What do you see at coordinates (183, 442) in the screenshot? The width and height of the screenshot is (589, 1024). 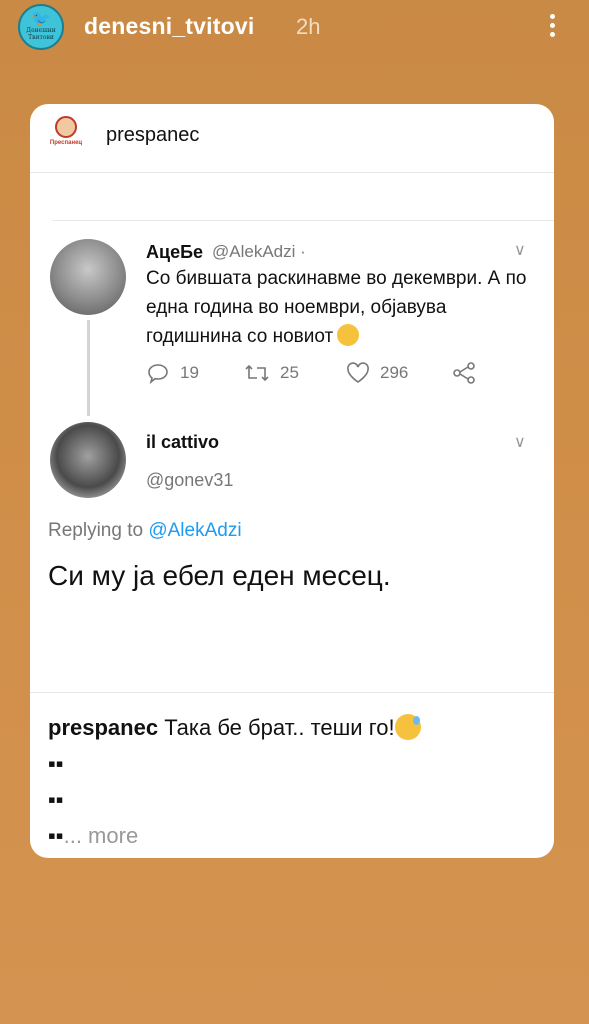 I see `tweet2-name: il cattivo` at bounding box center [183, 442].